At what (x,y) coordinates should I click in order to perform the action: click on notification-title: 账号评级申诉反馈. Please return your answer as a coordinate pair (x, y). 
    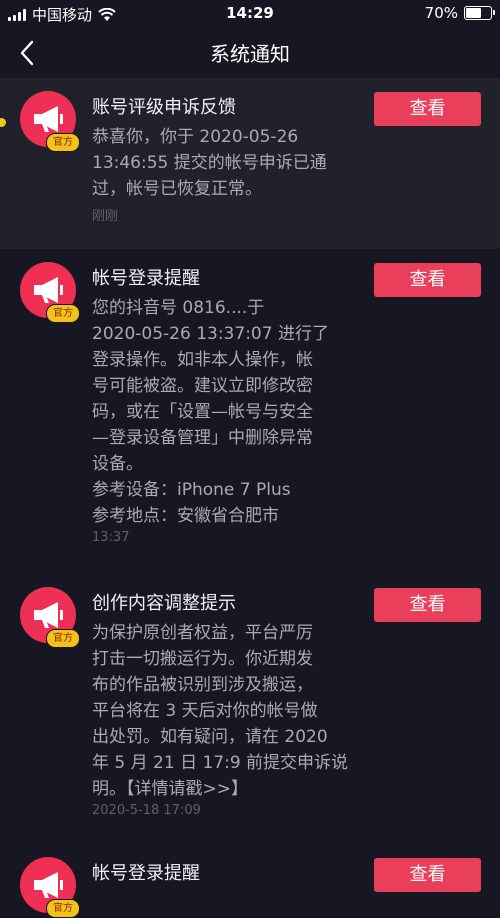
    Looking at the image, I should click on (164, 107).